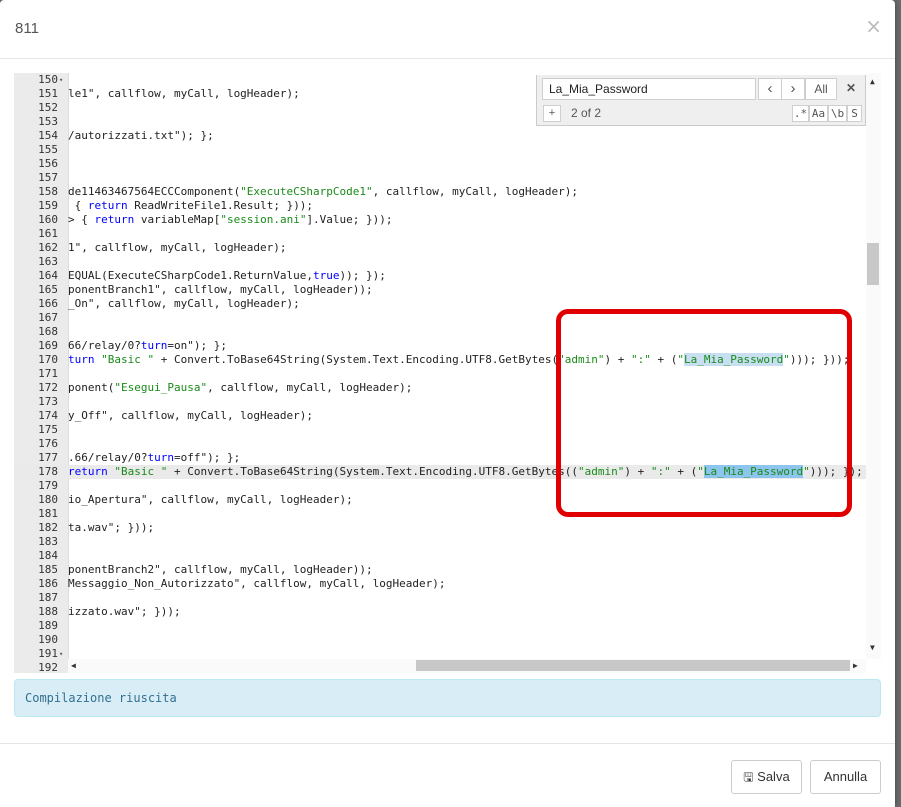  What do you see at coordinates (48, 373) in the screenshot?
I see `line-number: 171` at bounding box center [48, 373].